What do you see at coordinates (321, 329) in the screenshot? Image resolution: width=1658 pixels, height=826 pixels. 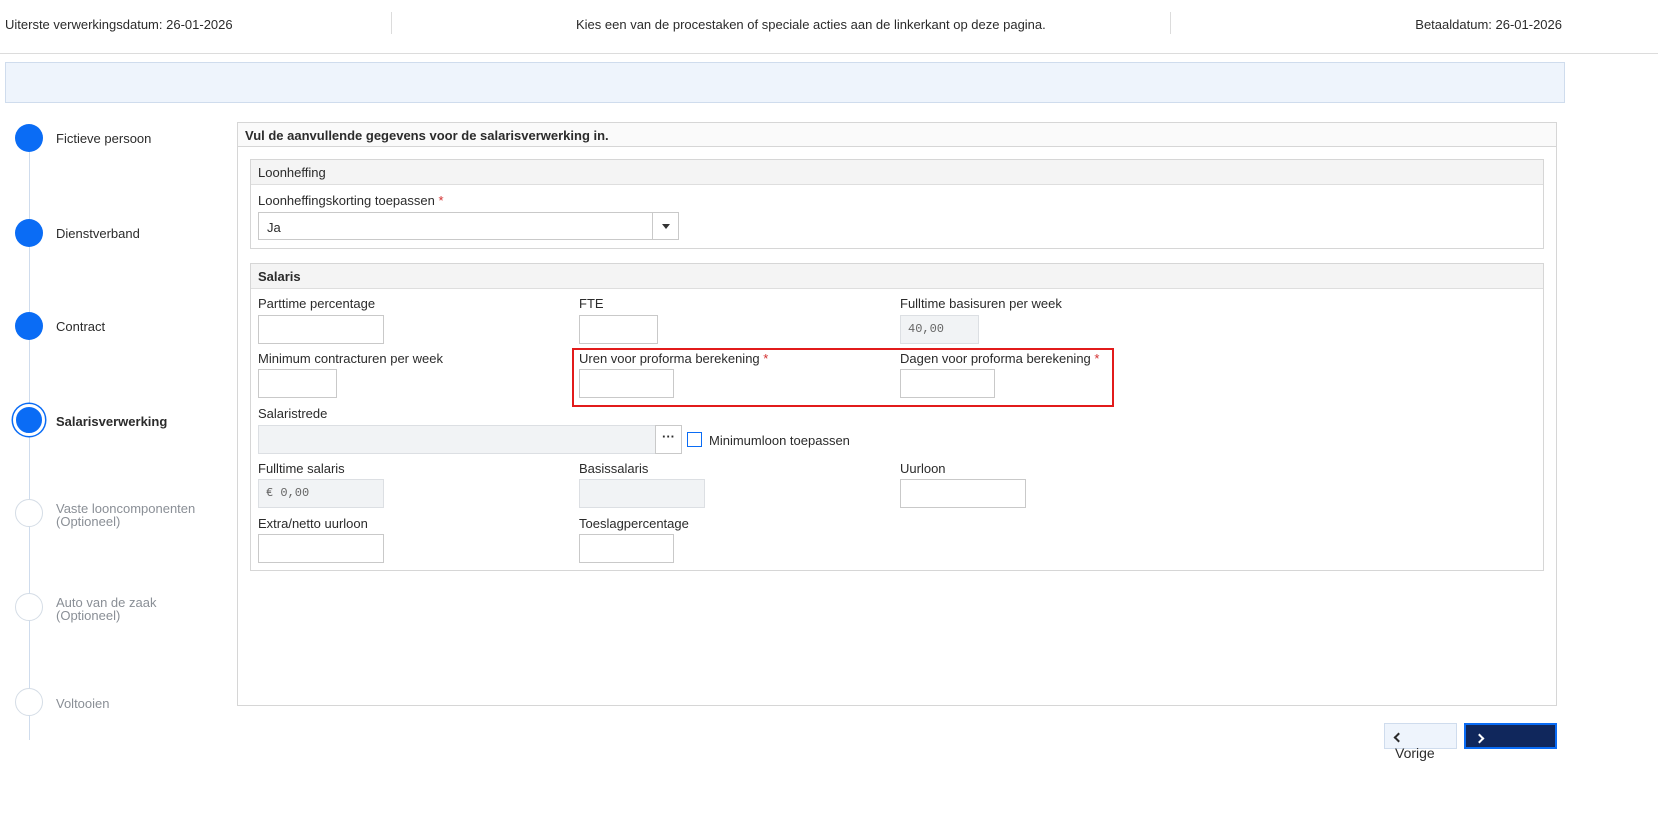 I see `parttime-percentage-input` at bounding box center [321, 329].